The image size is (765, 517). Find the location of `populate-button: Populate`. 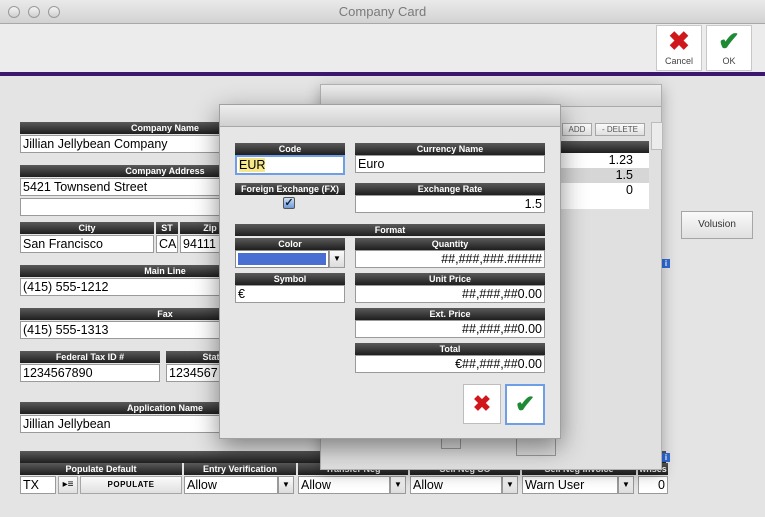

populate-button: Populate is located at coordinates (131, 485).